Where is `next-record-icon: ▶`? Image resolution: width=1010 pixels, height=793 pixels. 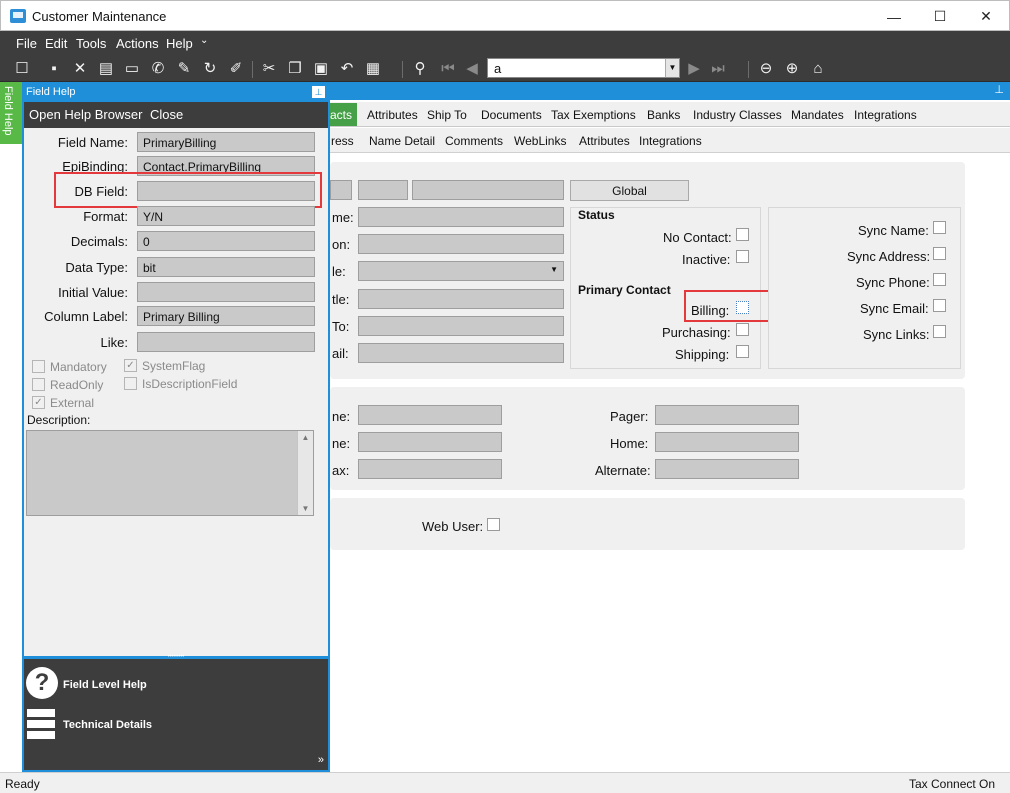
next-record-icon: ▶ is located at coordinates (694, 69).